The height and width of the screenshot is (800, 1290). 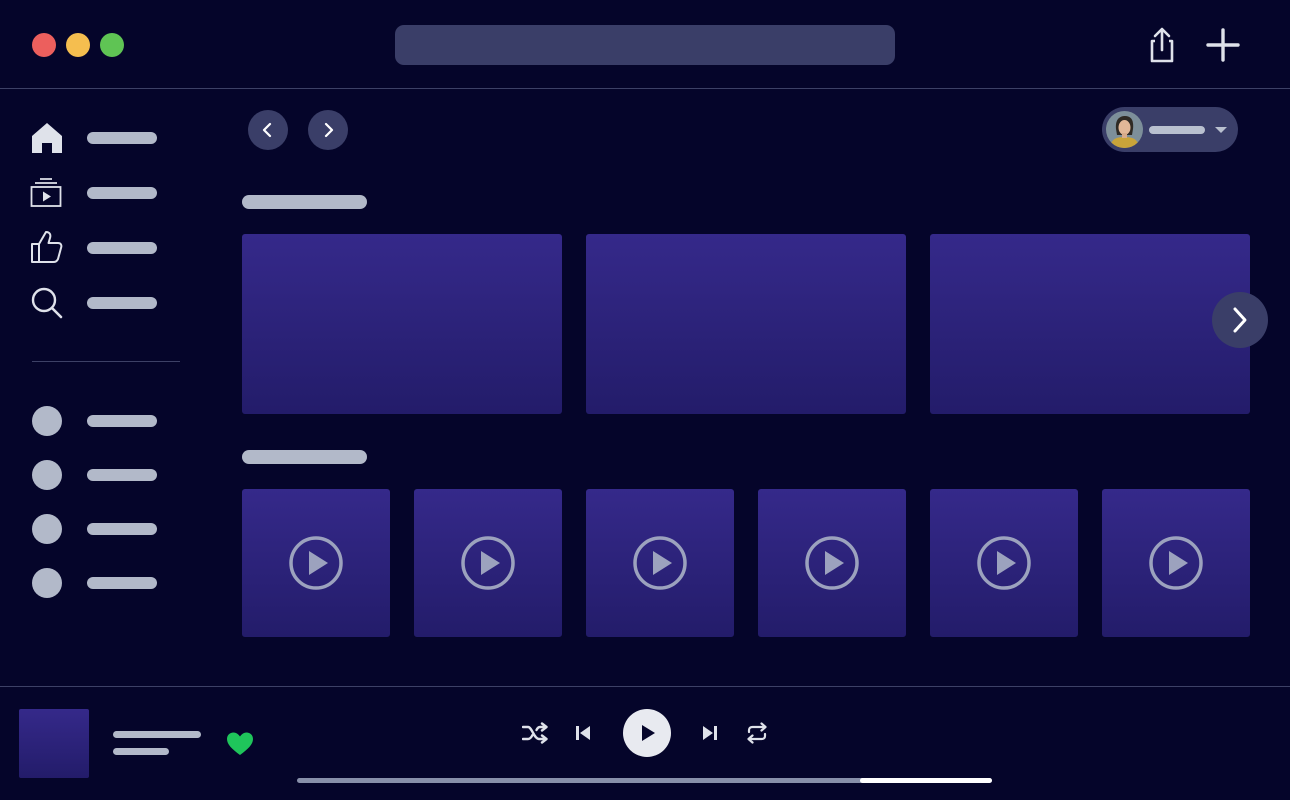 What do you see at coordinates (47, 303) in the screenshot?
I see `search-icon` at bounding box center [47, 303].